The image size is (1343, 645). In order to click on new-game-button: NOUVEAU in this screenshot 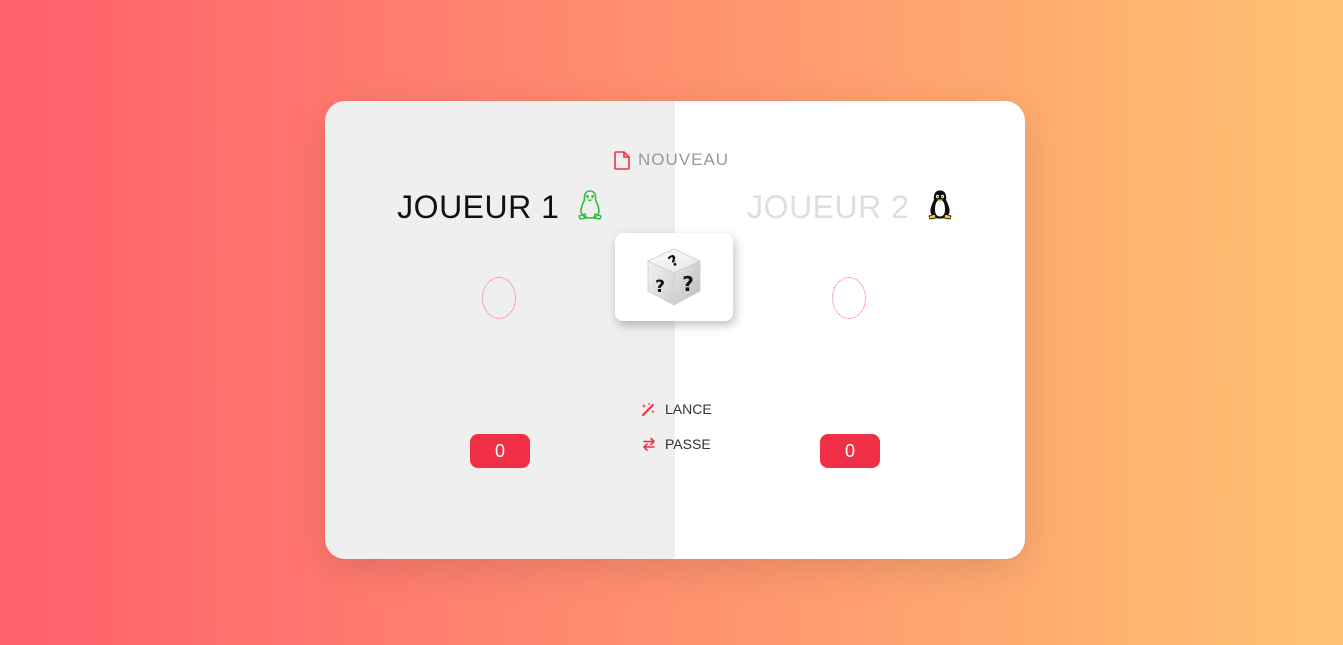, I will do `click(671, 160)`.